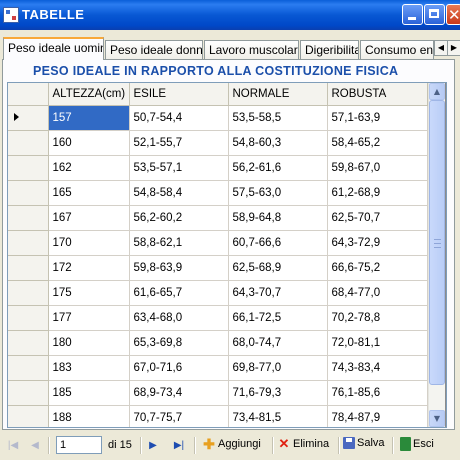  What do you see at coordinates (79, 445) in the screenshot?
I see `position-input` at bounding box center [79, 445].